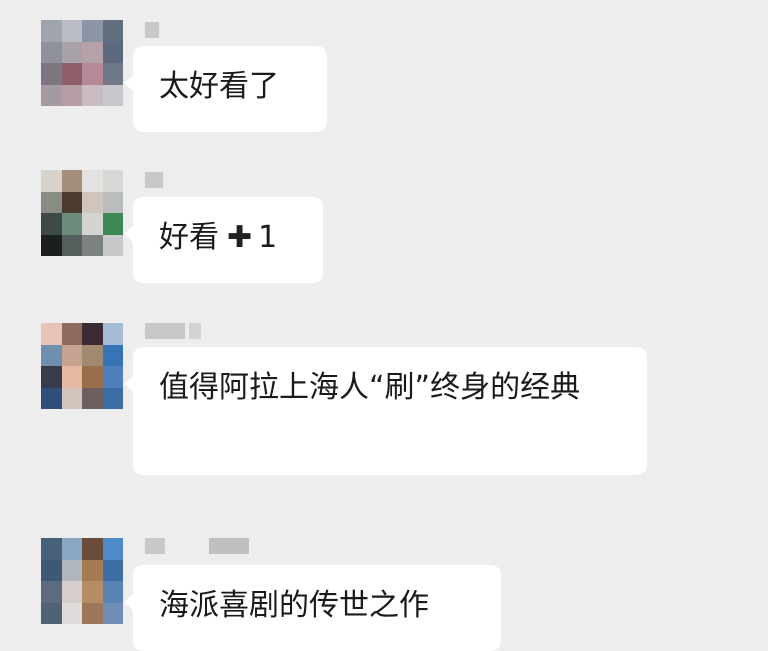 The height and width of the screenshot is (651, 768). I want to click on message-bubble: 海派喜剧的传世之作, so click(312, 608).